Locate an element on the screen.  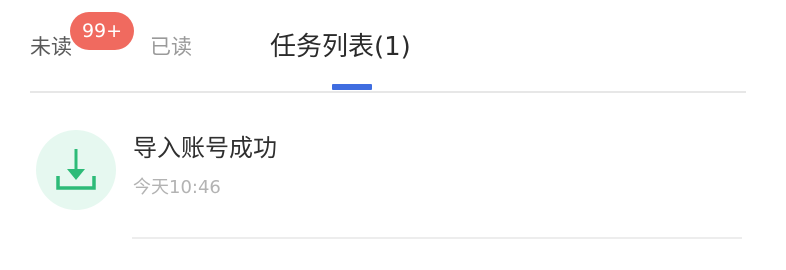
active-tab-indicator is located at coordinates (352, 87).